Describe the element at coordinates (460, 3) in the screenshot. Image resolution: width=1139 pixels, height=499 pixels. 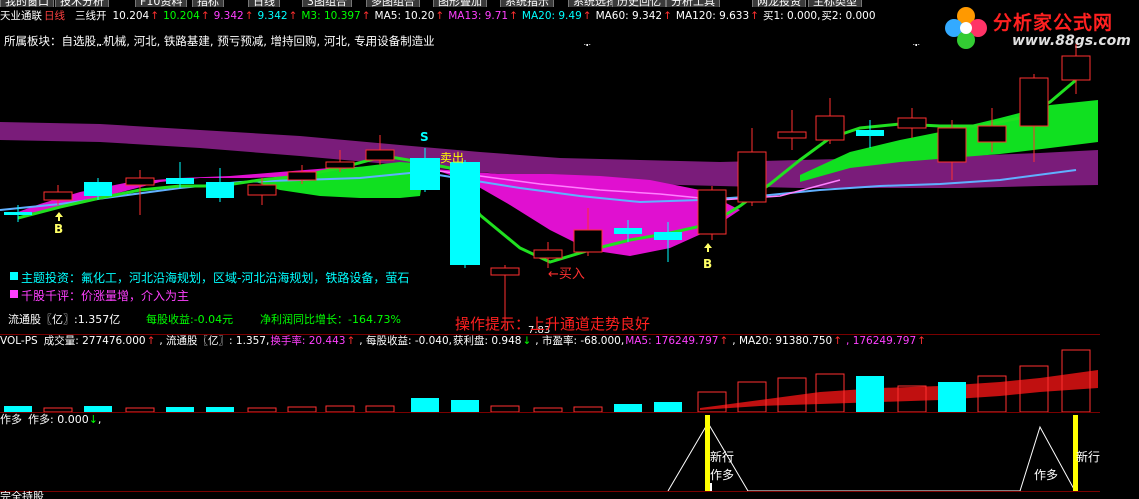
I see `menu-item-7: 图形叠加` at that location.